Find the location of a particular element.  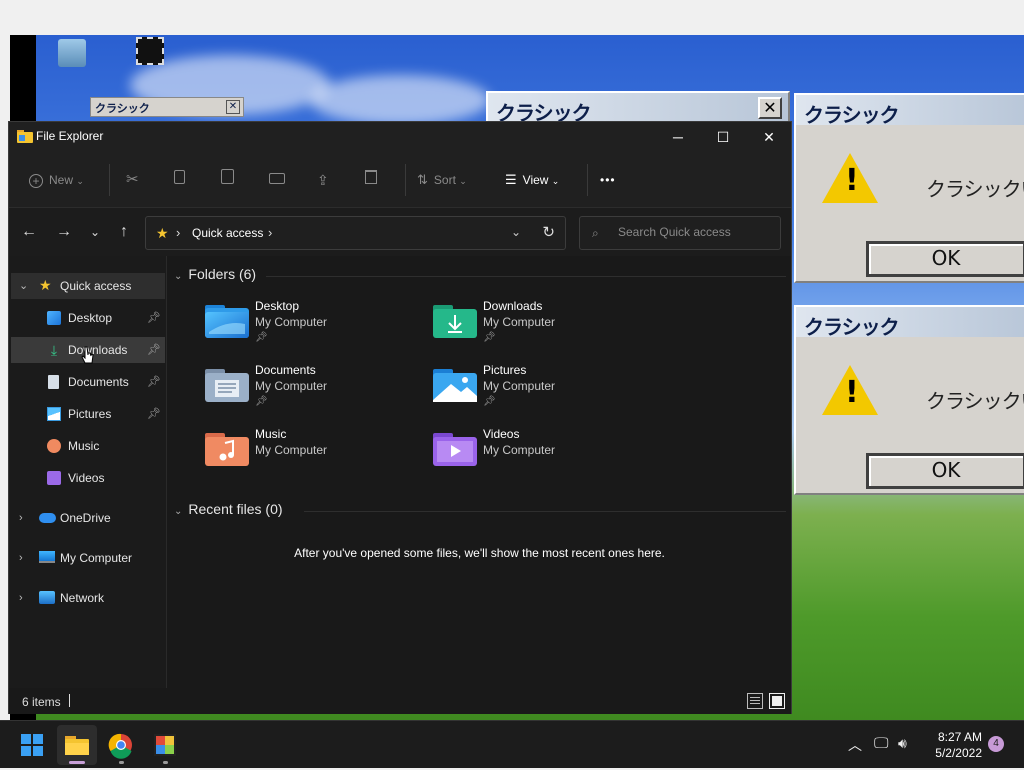

folder-tile-downloads: Downloads My Computer 📌︎ is located at coordinates (543, 326).